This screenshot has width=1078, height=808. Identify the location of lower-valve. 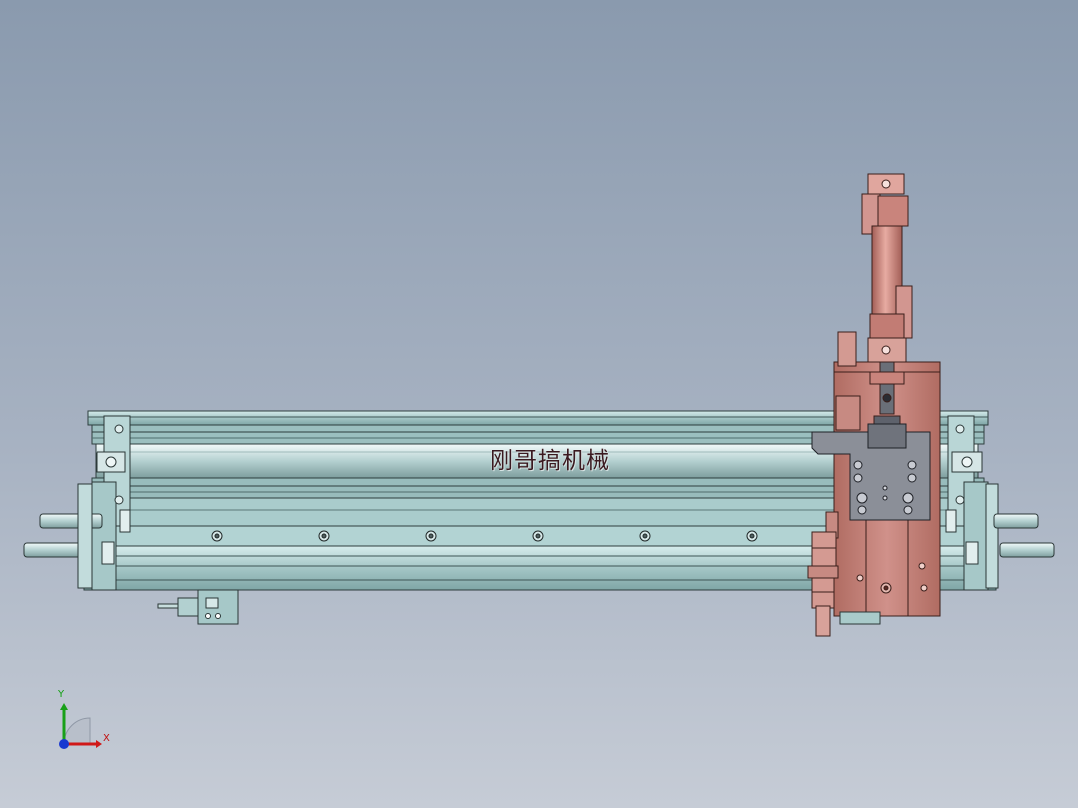
(824, 550).